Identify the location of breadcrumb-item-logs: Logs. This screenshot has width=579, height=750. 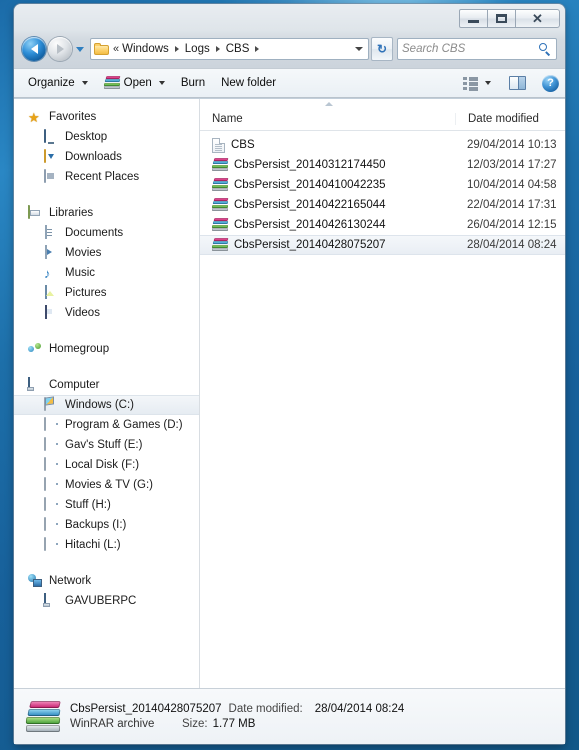
(197, 49).